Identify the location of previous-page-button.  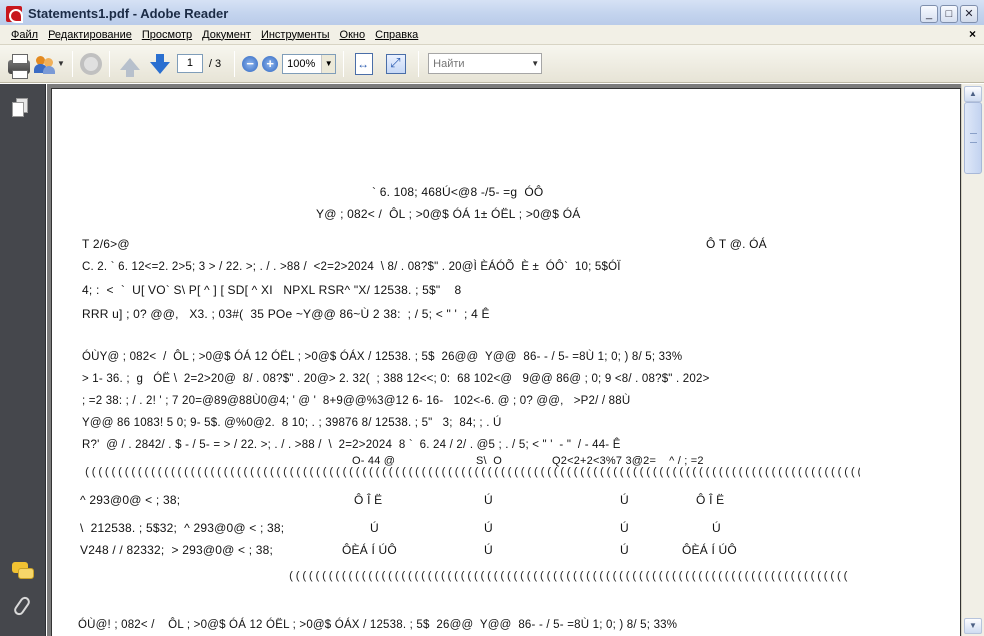
(130, 64).